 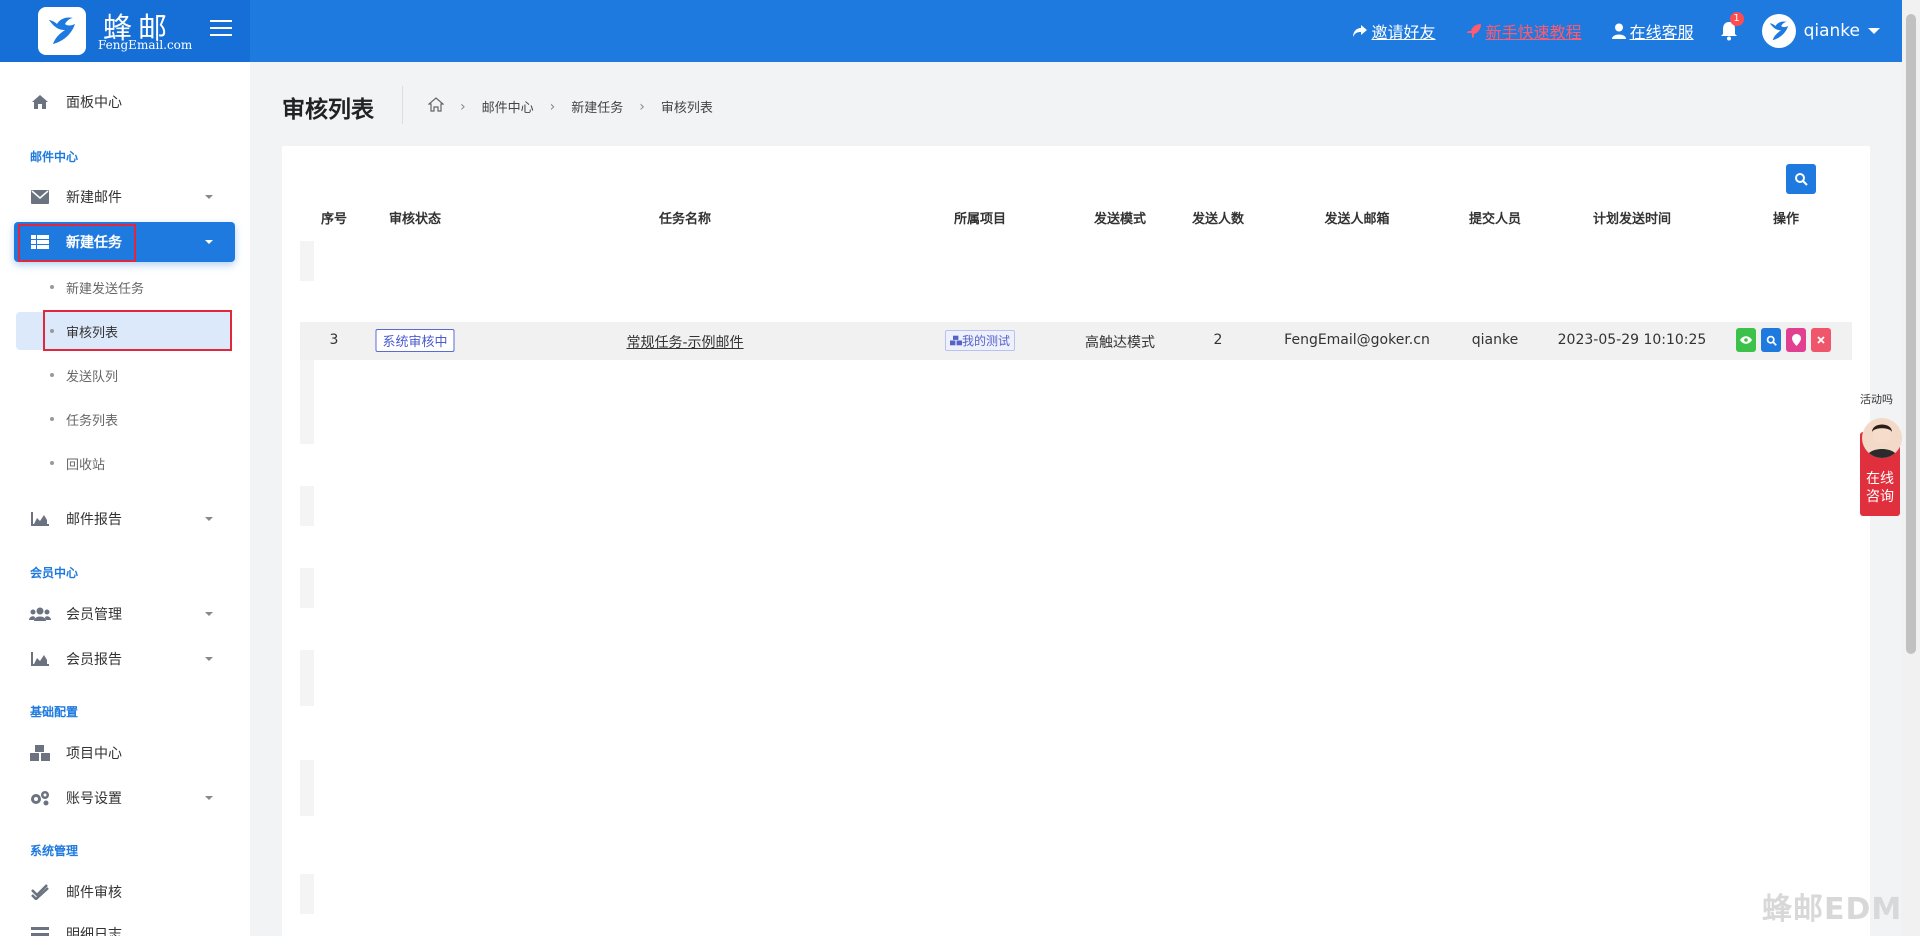 What do you see at coordinates (124, 463) in the screenshot?
I see `sidebar-sub-recycle: 回收站` at bounding box center [124, 463].